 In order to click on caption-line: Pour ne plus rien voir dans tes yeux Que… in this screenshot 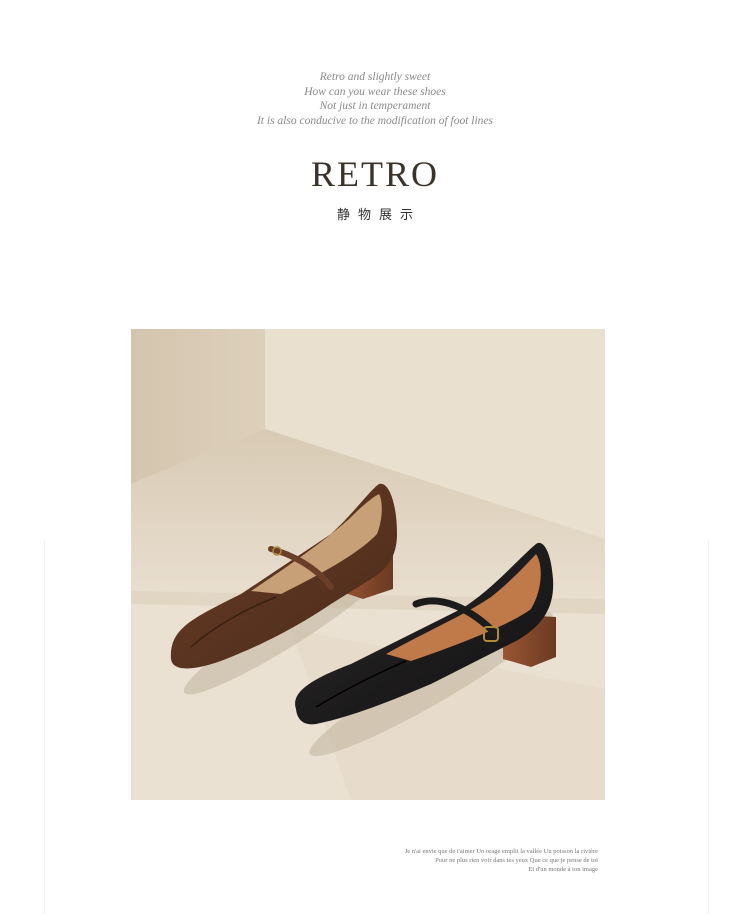, I will do `click(516, 860)`.